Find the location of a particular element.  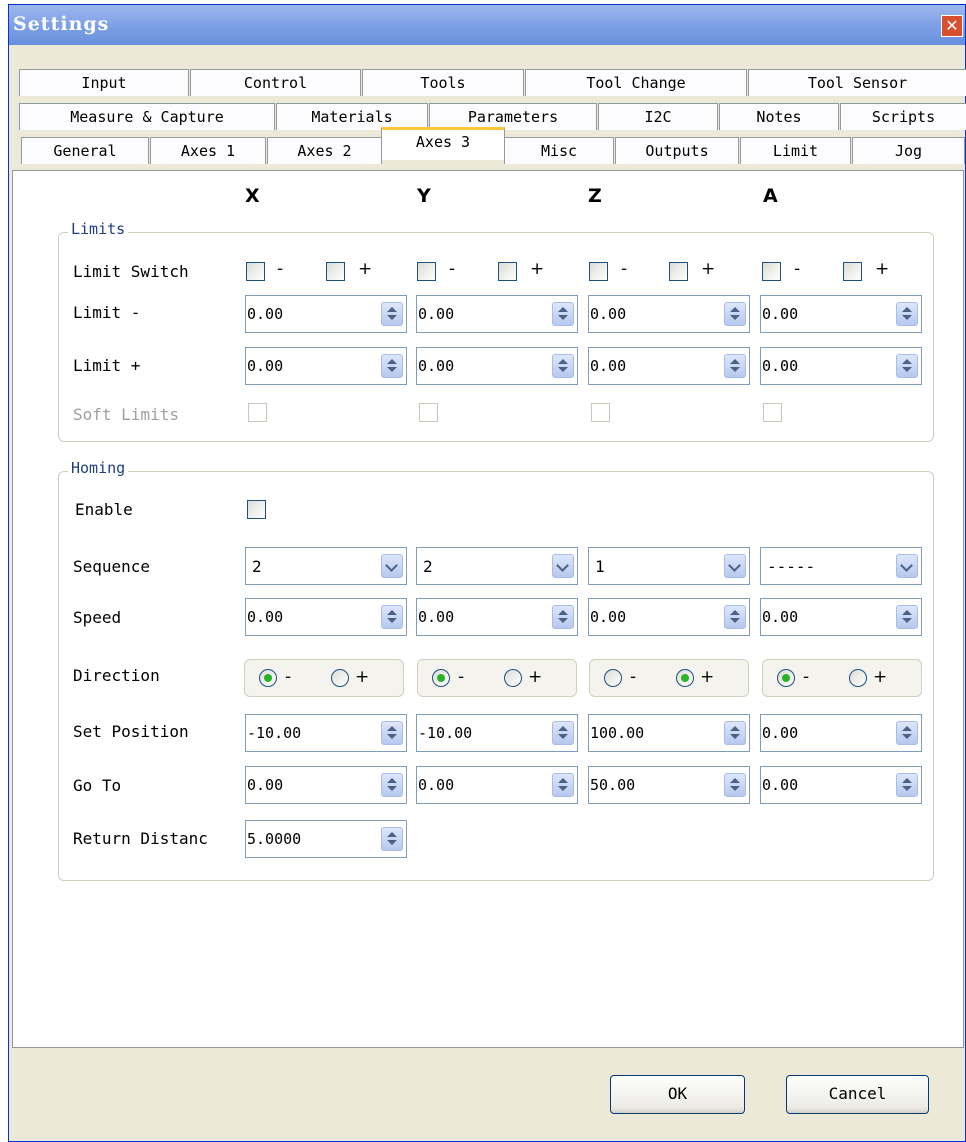

set-position-x-spinbox is located at coordinates (326, 733).